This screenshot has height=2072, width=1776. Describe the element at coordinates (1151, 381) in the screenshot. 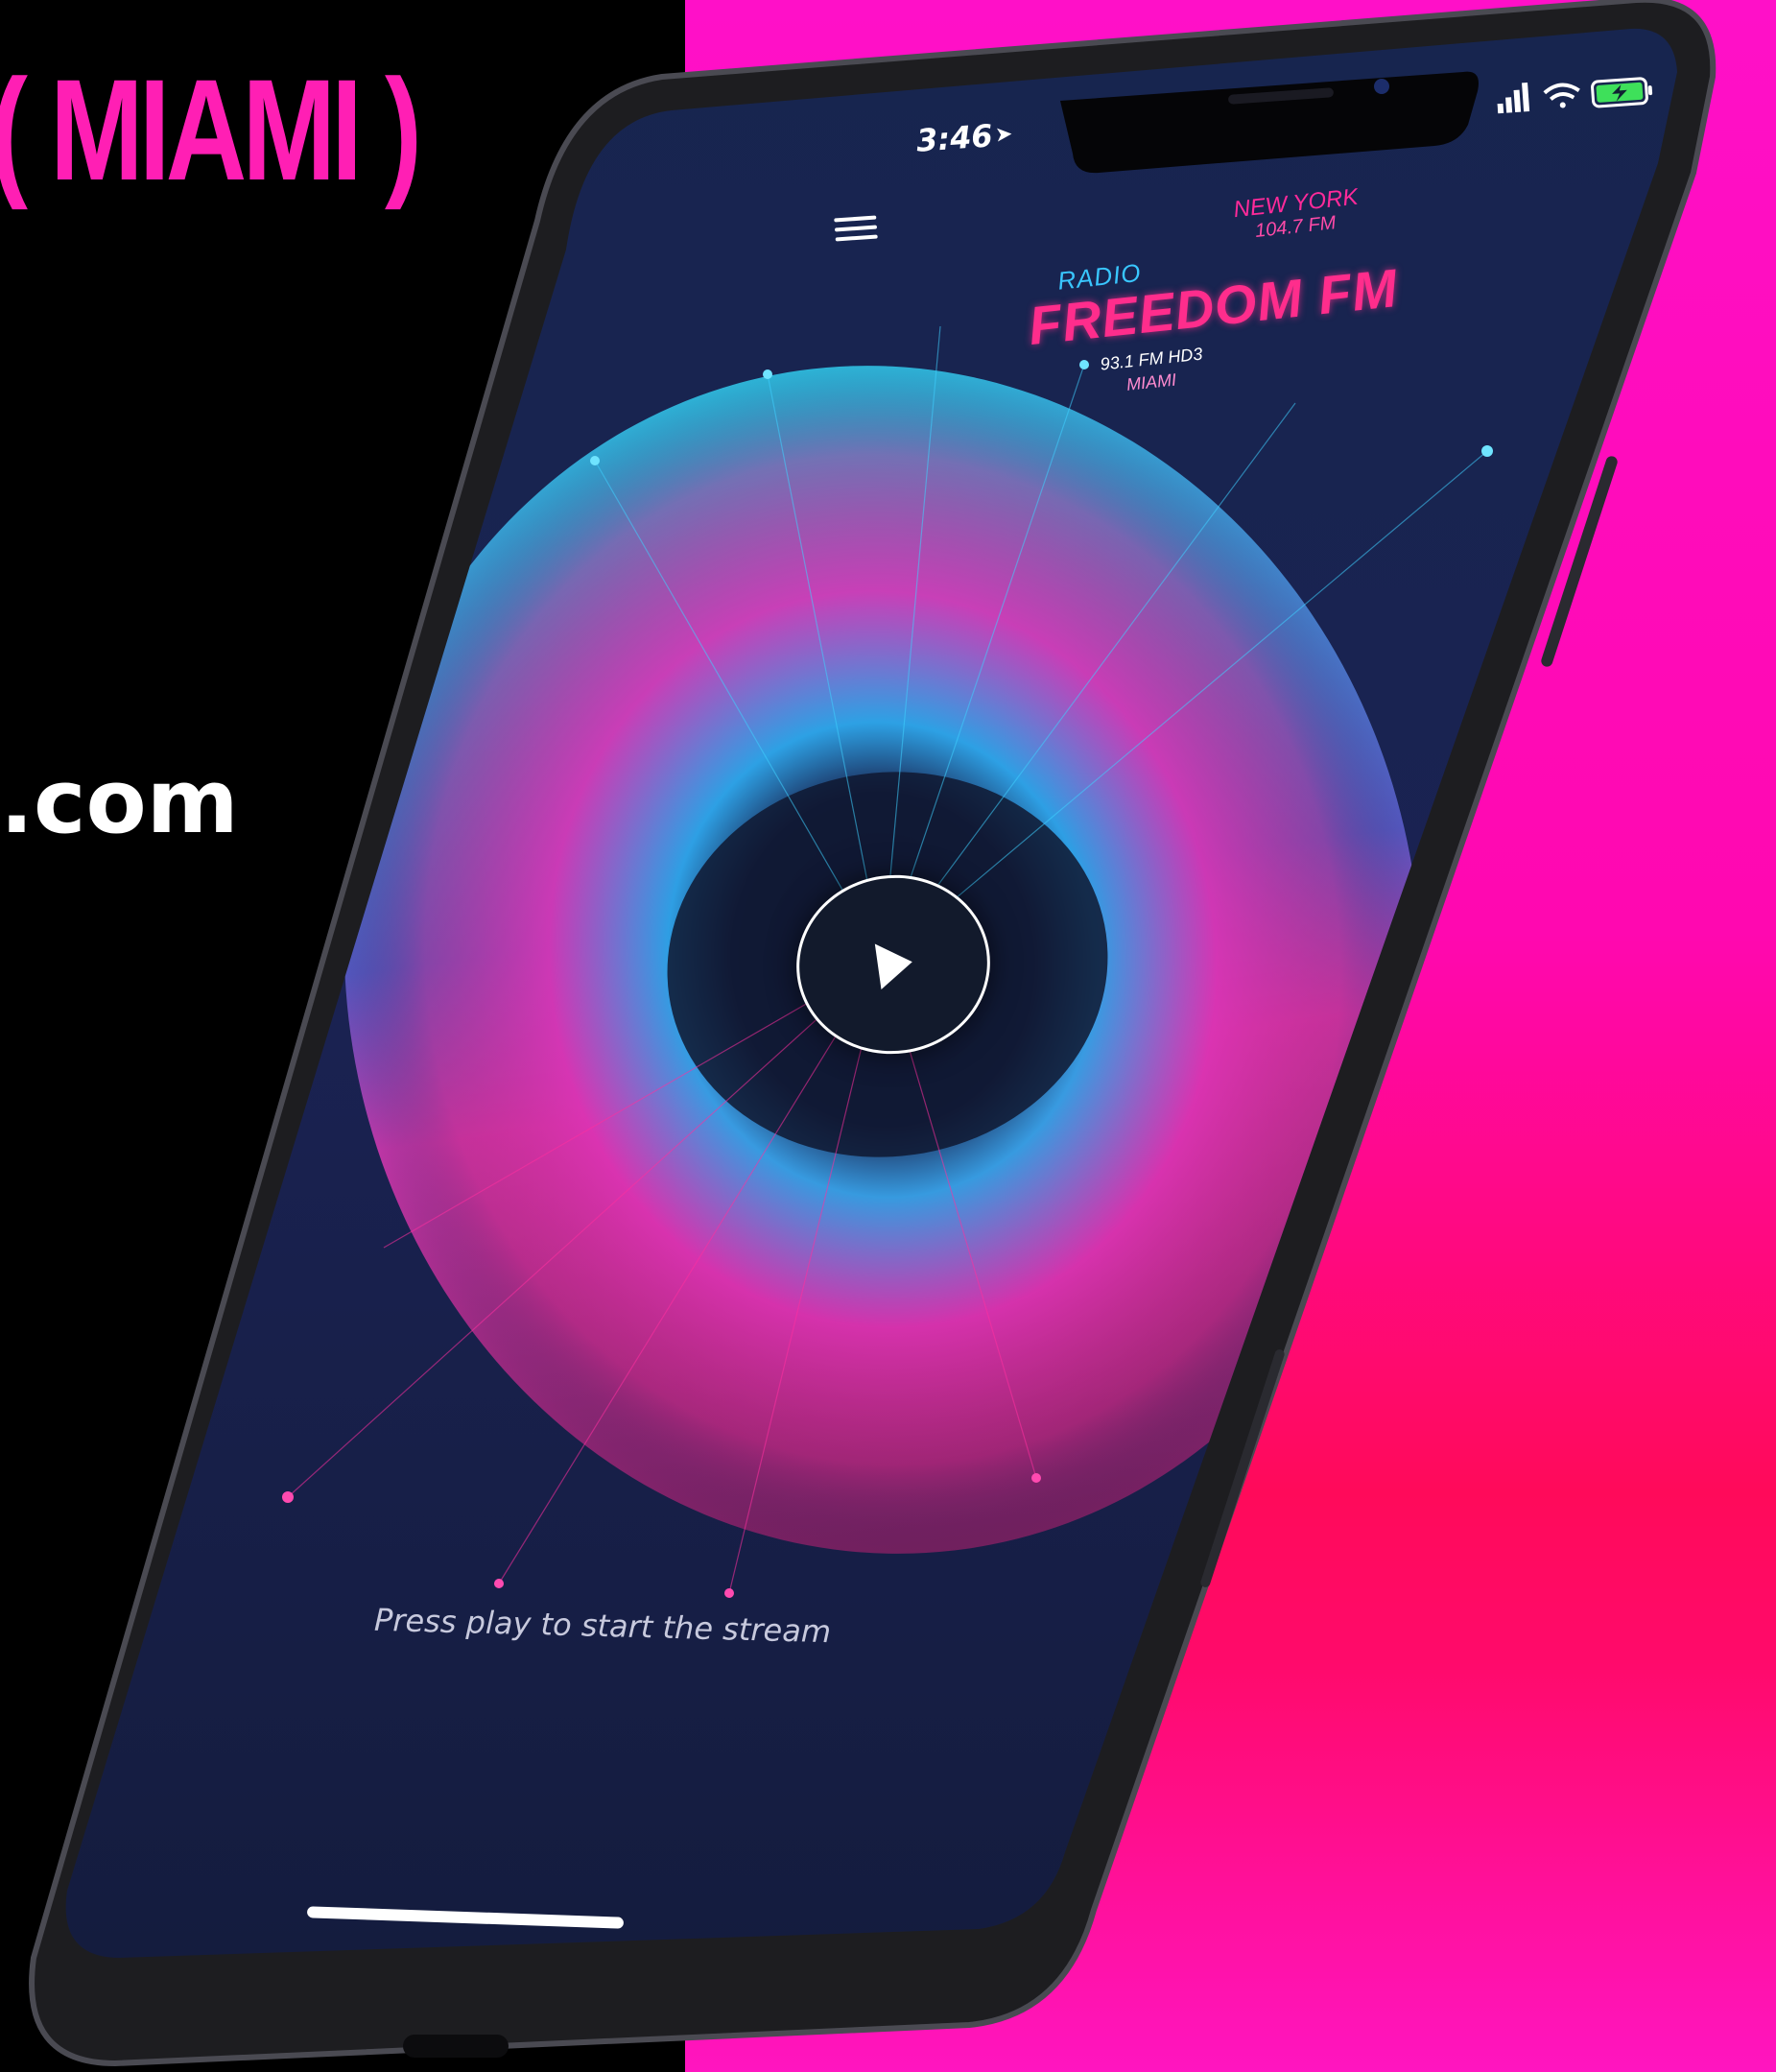

I see `logo-bottom-city: MIAMI` at that location.